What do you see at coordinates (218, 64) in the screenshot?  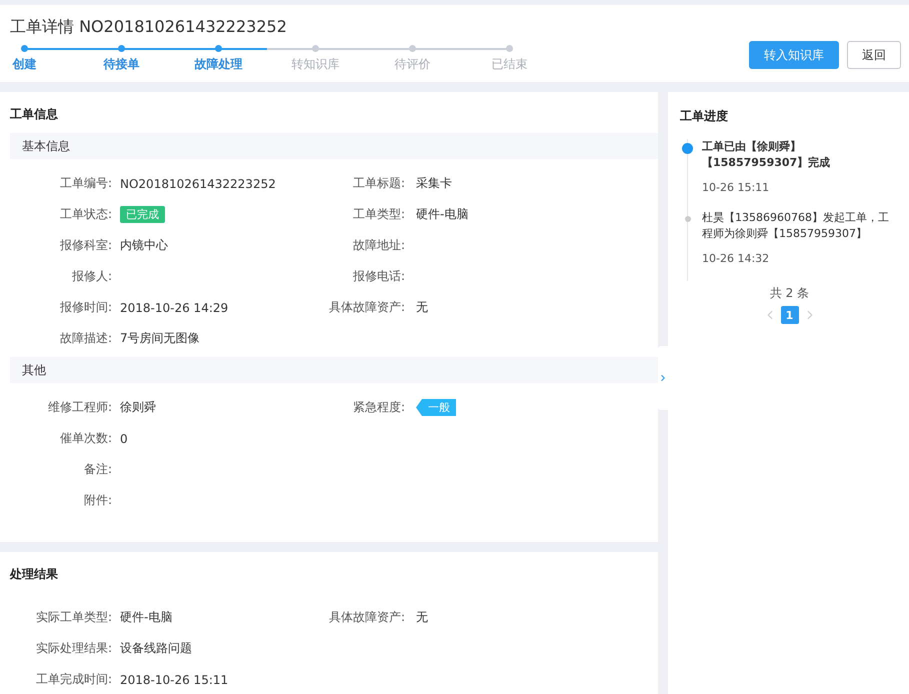 I see `step-label: 故障处理` at bounding box center [218, 64].